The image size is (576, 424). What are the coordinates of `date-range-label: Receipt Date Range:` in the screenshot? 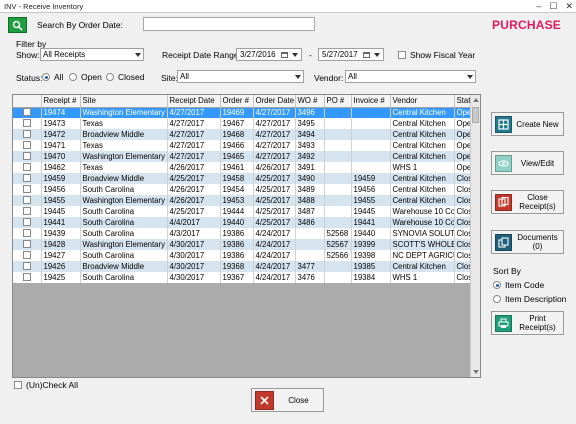 It's located at (201, 55).